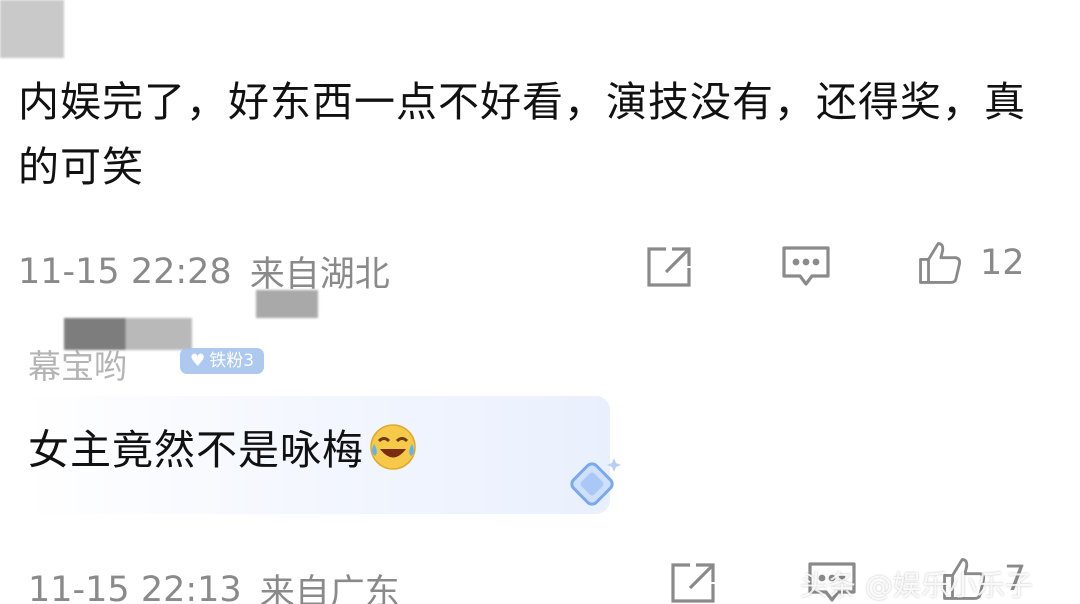 This screenshot has height=604, width=1080. Describe the element at coordinates (1002, 263) in the screenshot. I see `like-count: 12` at that location.